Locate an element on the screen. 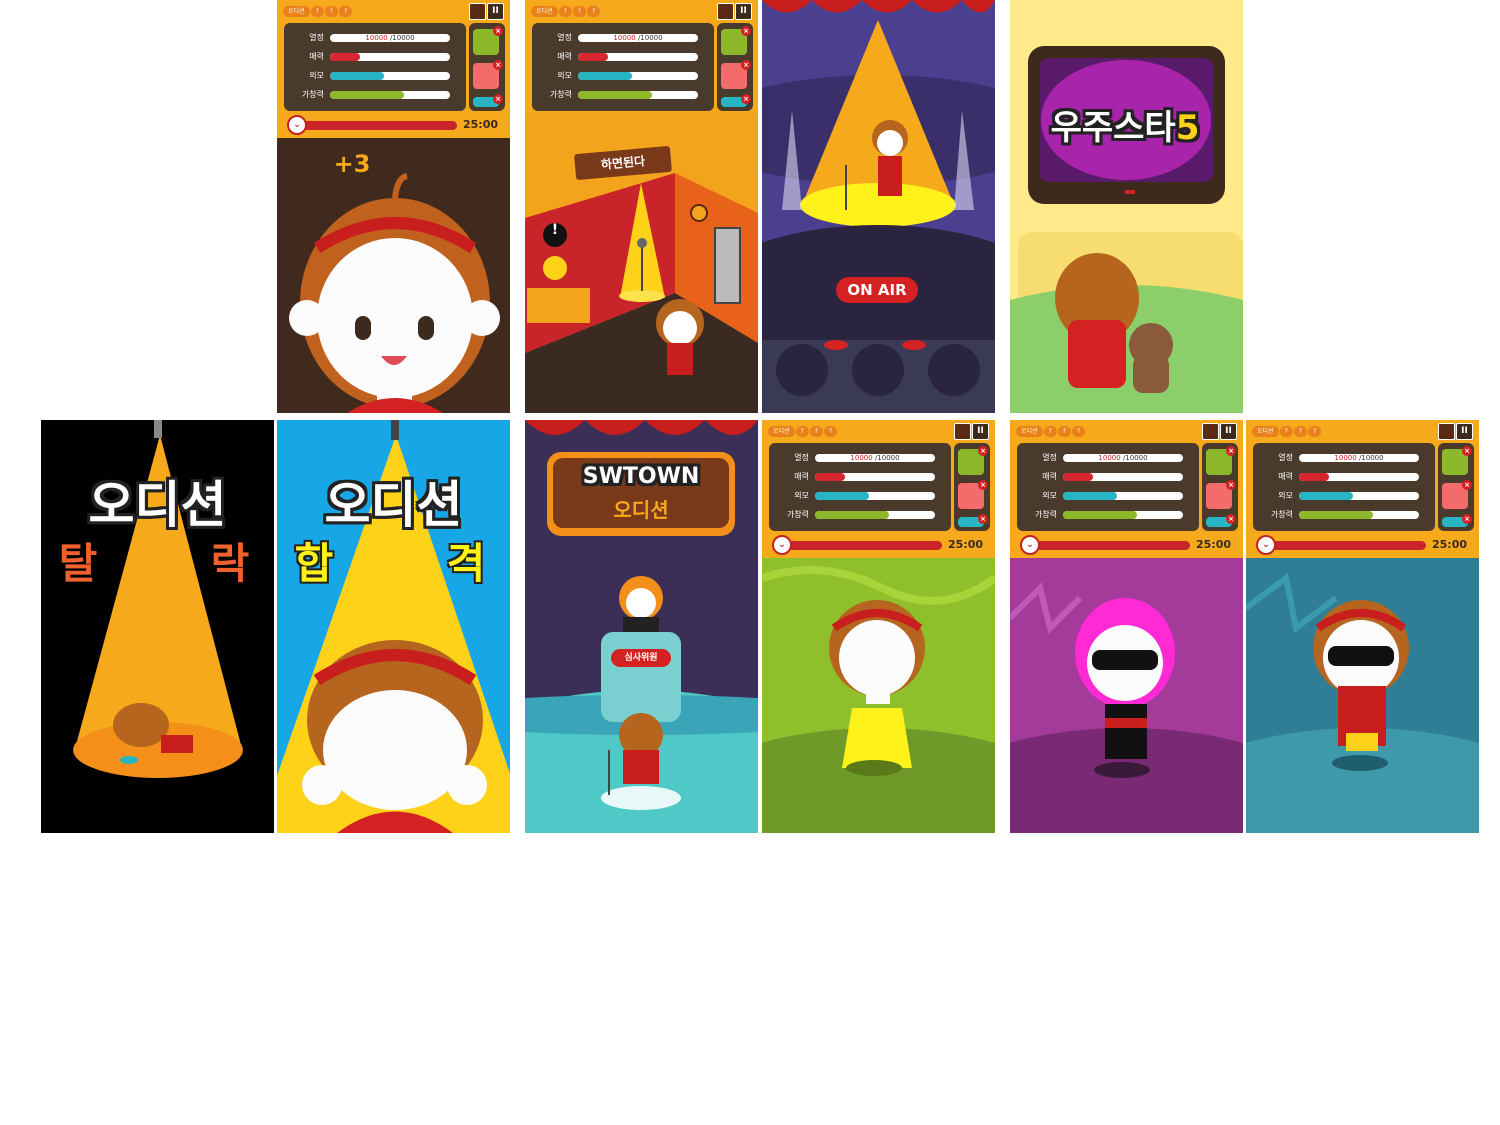 Image resolution: width=1500 pixels, height=1125 pixels. tv-watching-screen: 우주스타5 is located at coordinates (1126, 206).